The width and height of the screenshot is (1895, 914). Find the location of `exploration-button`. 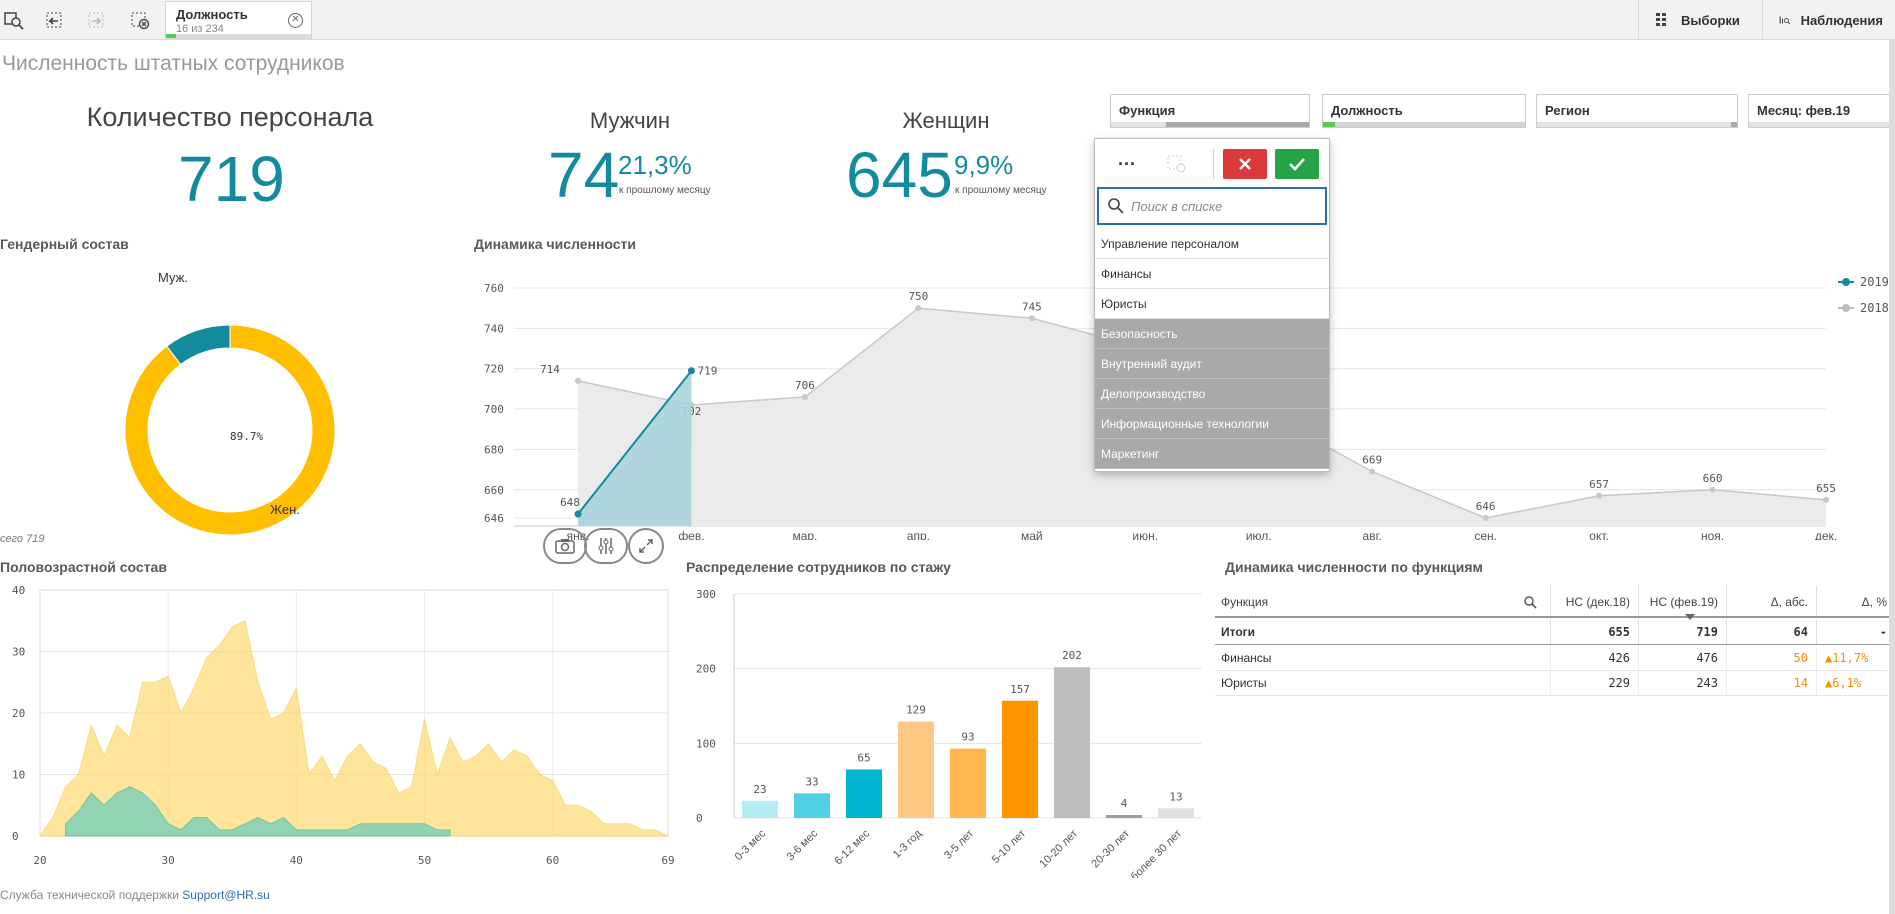

exploration-button is located at coordinates (606, 546).